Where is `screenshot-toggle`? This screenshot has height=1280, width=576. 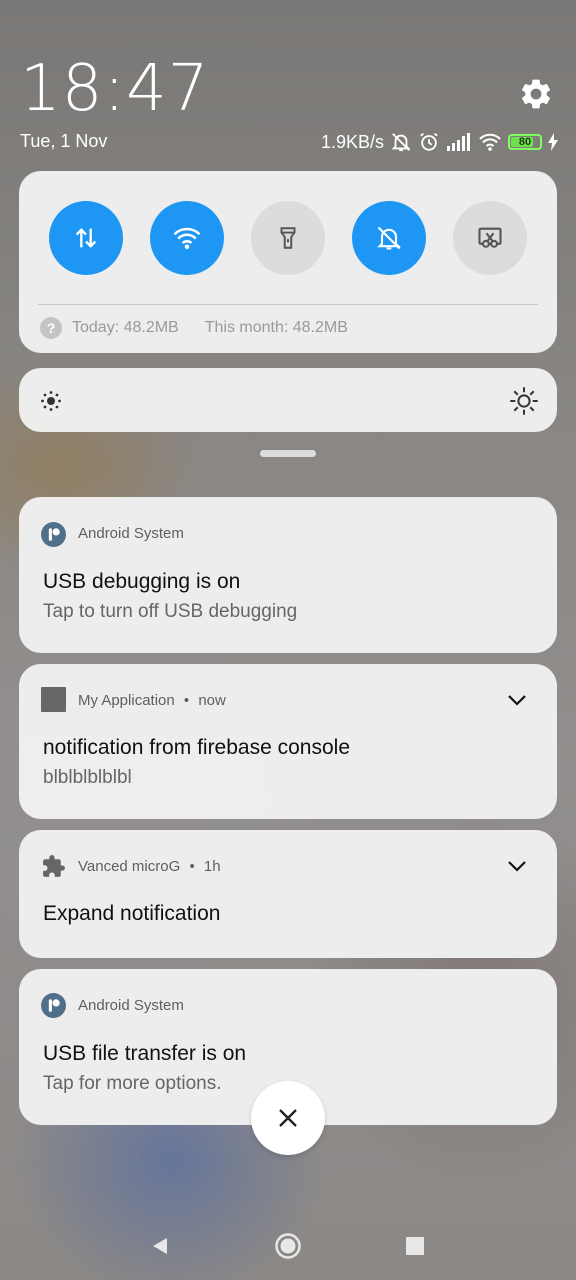 screenshot-toggle is located at coordinates (490, 238).